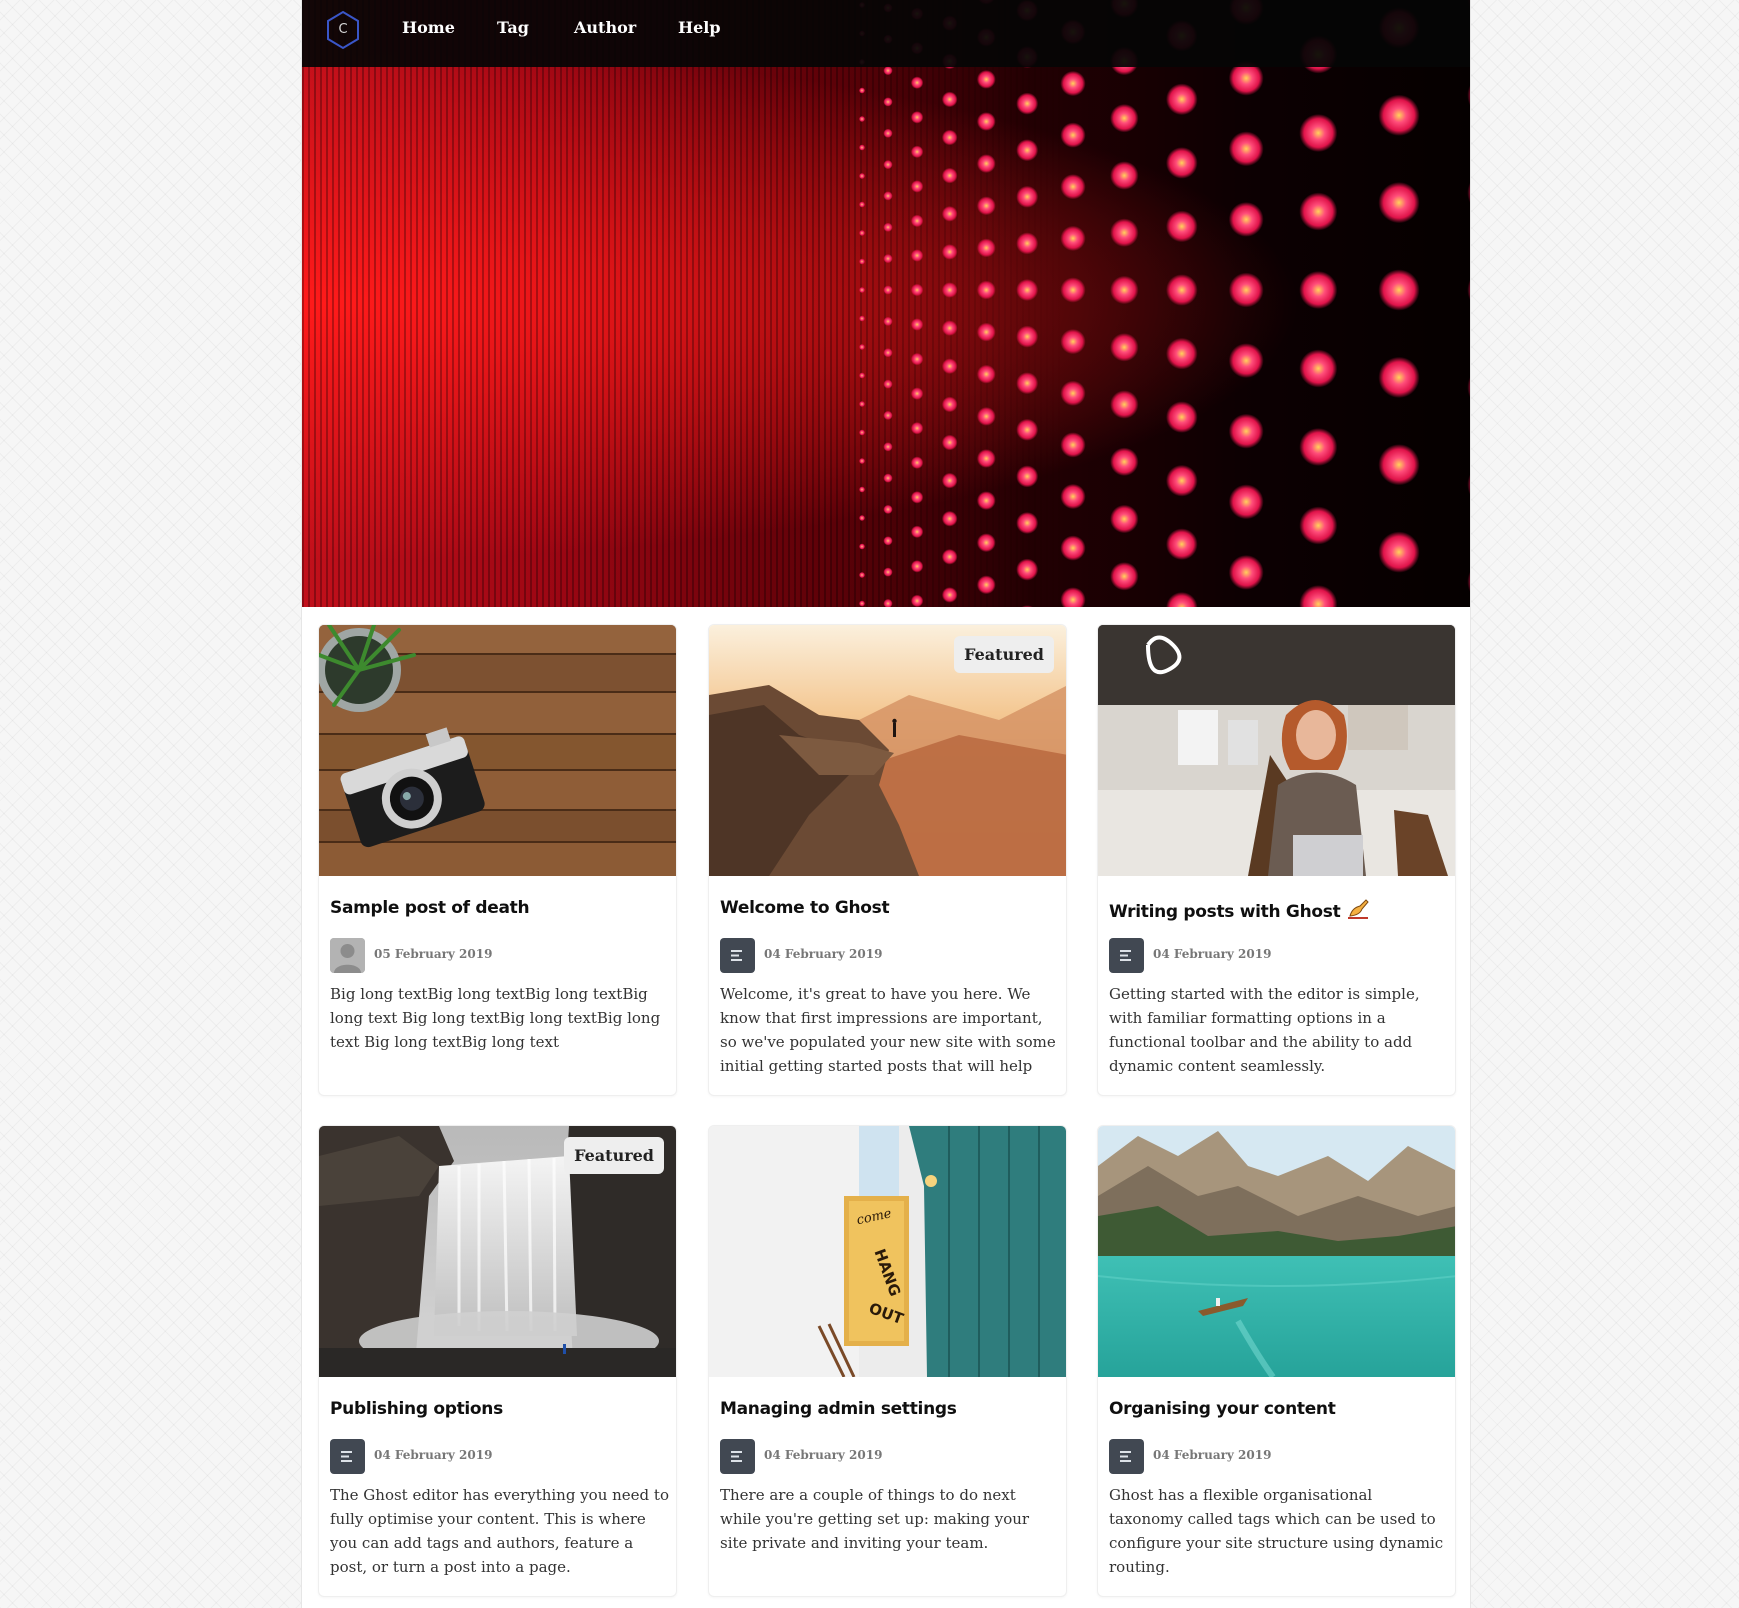 The height and width of the screenshot is (1608, 1739). Describe the element at coordinates (347, 955) in the screenshot. I see `author-avatar` at that location.